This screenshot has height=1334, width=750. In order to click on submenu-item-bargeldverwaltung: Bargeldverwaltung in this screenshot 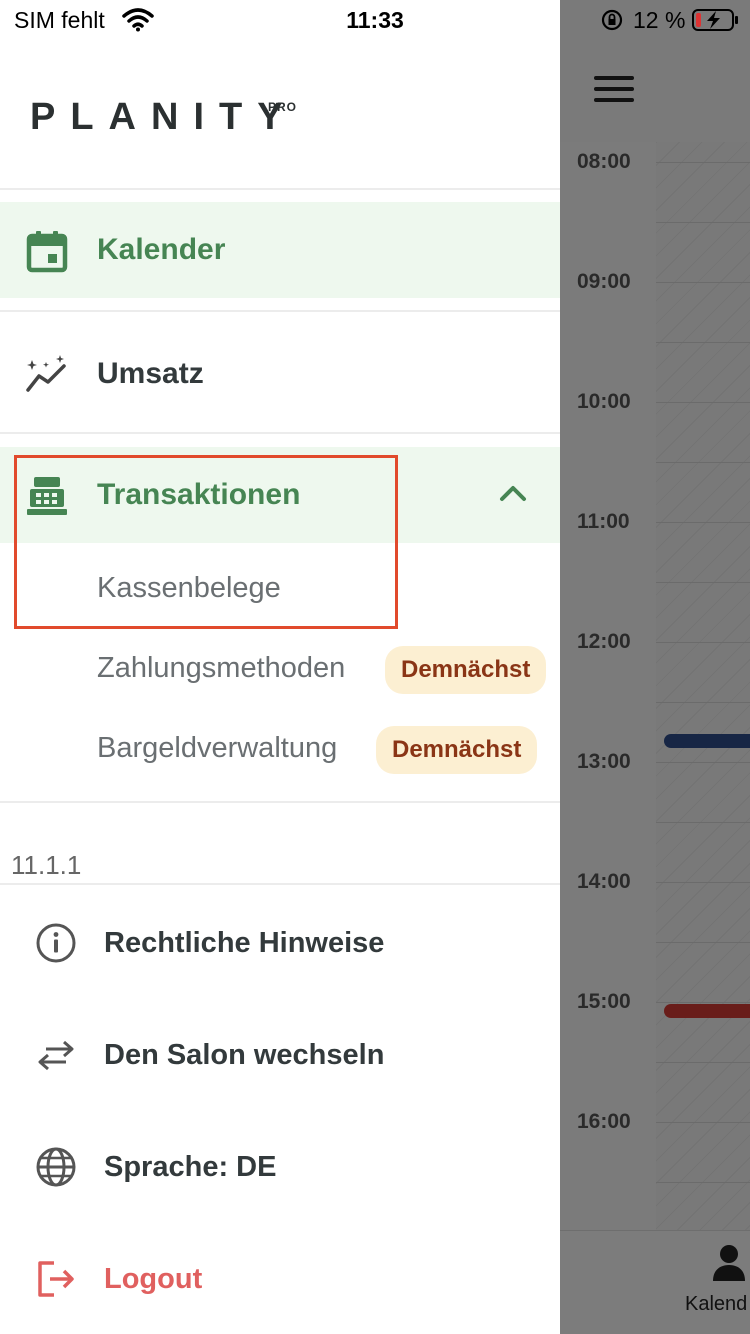, I will do `click(217, 748)`.